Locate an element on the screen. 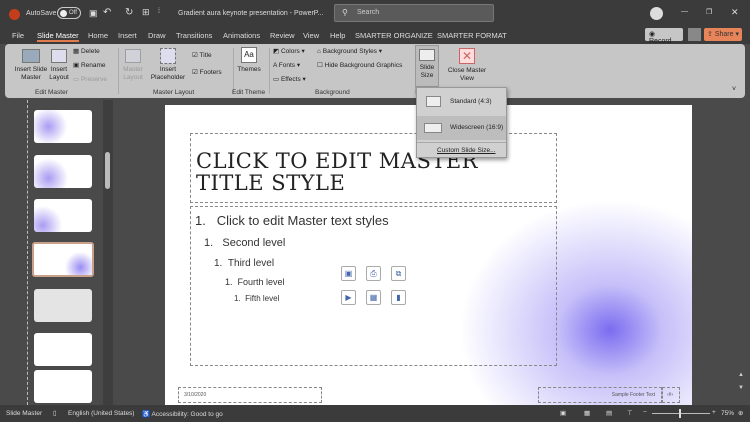  close-button: ✕ is located at coordinates (735, 12).